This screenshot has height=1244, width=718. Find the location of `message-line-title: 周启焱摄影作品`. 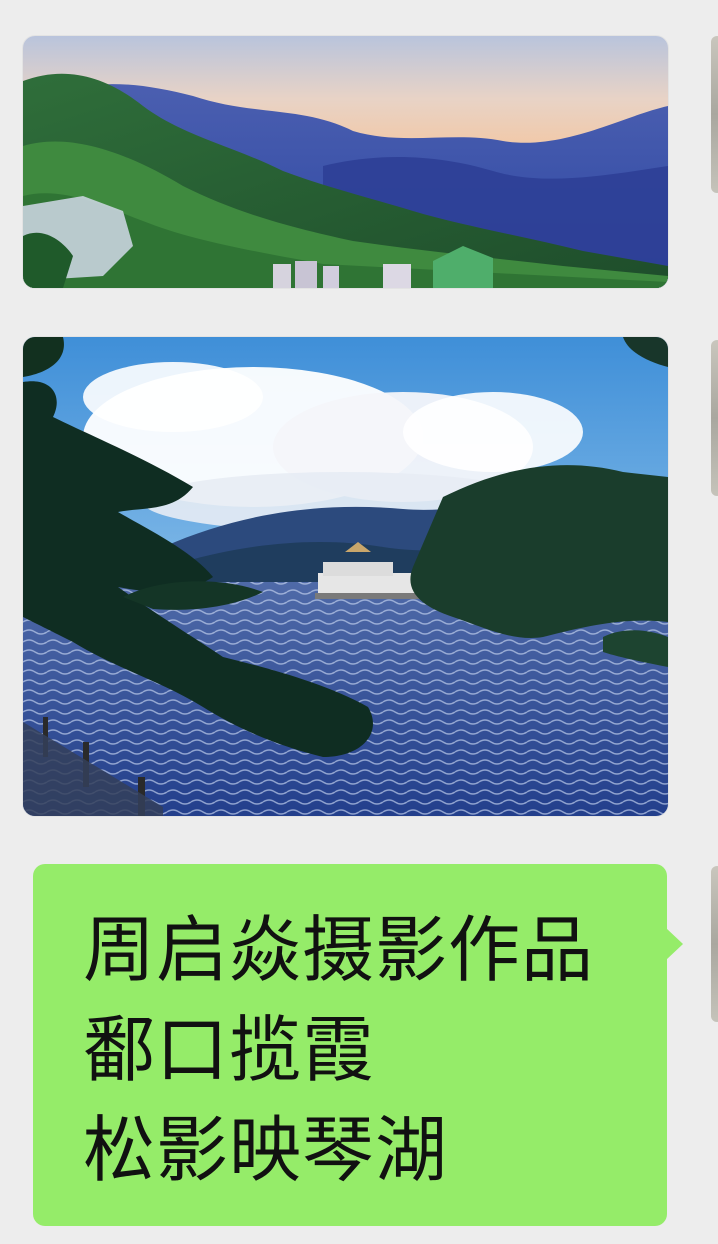

message-line-title: 周启焱摄影作品 is located at coordinates (339, 950).